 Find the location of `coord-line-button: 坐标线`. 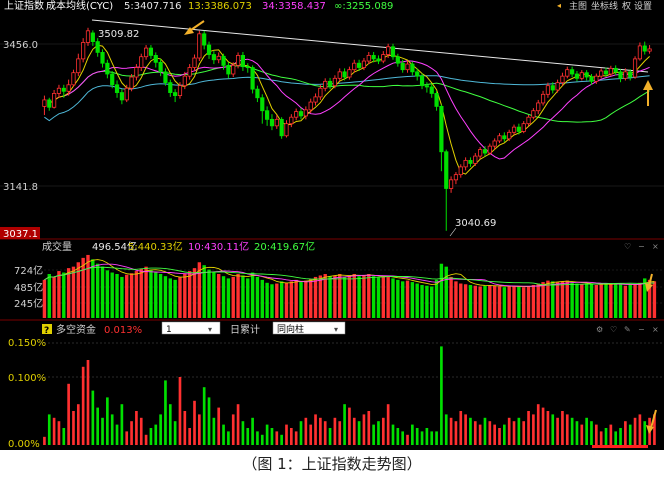

coord-line-button: 坐标线 is located at coordinates (604, 6).